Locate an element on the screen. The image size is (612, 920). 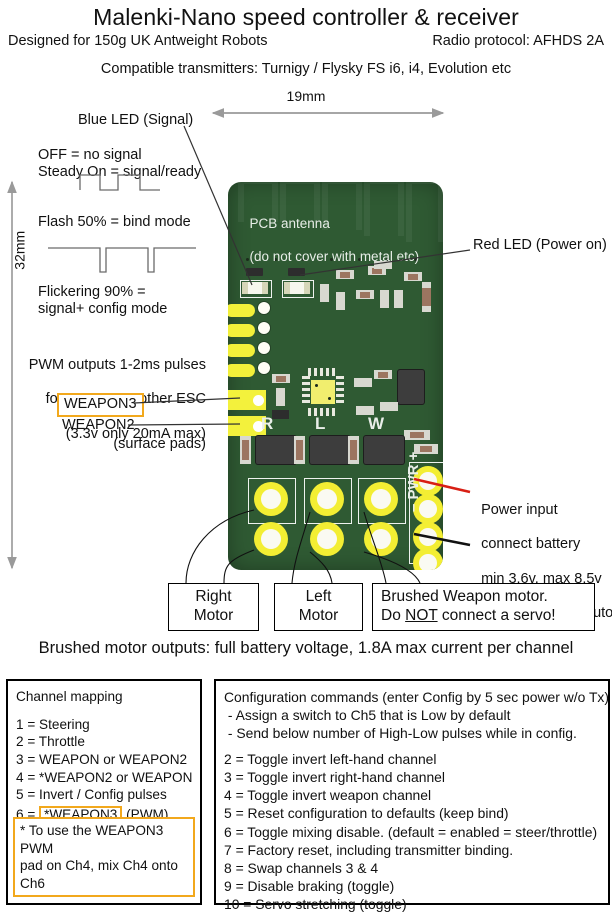
channel-mapping-row: 1 = Steering is located at coordinates (53, 724).